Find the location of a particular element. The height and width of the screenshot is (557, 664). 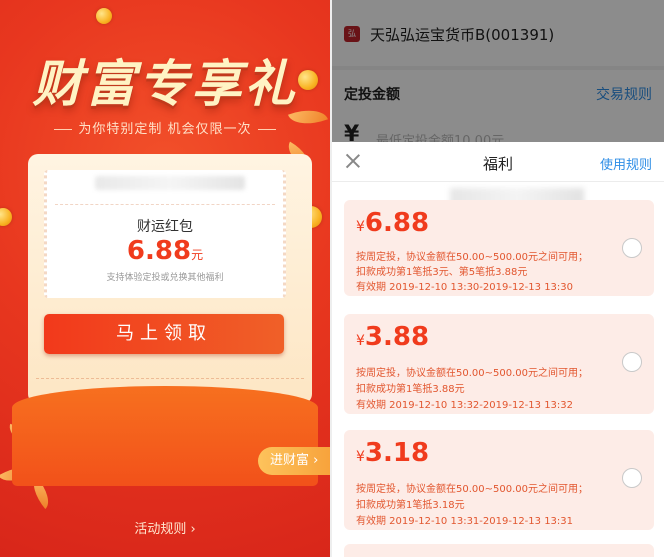

coupon-value: ¥3.18 is located at coordinates (392, 453).